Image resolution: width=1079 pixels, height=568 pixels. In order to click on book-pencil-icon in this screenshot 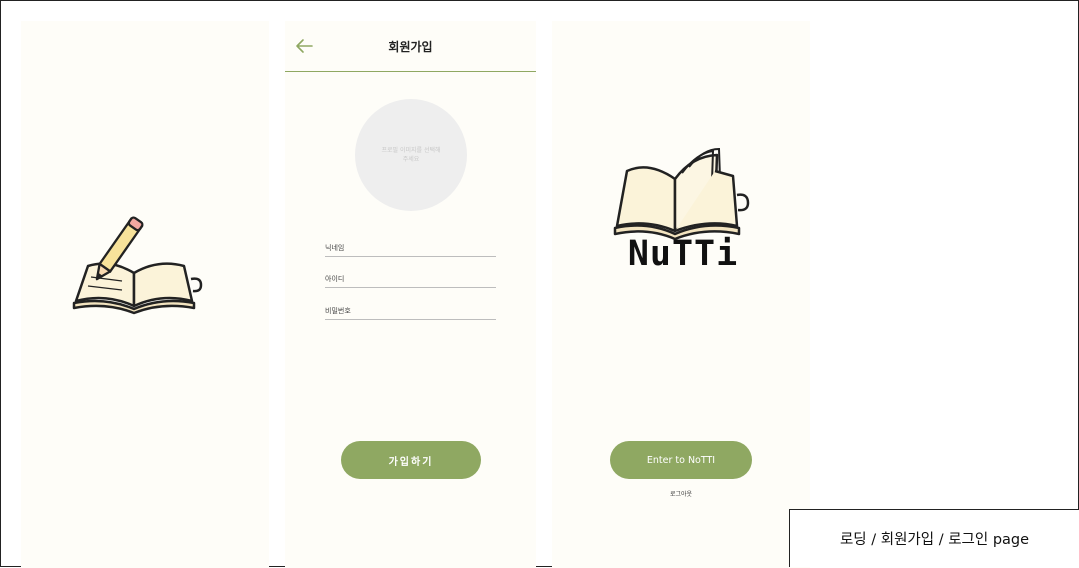, I will do `click(137, 265)`.